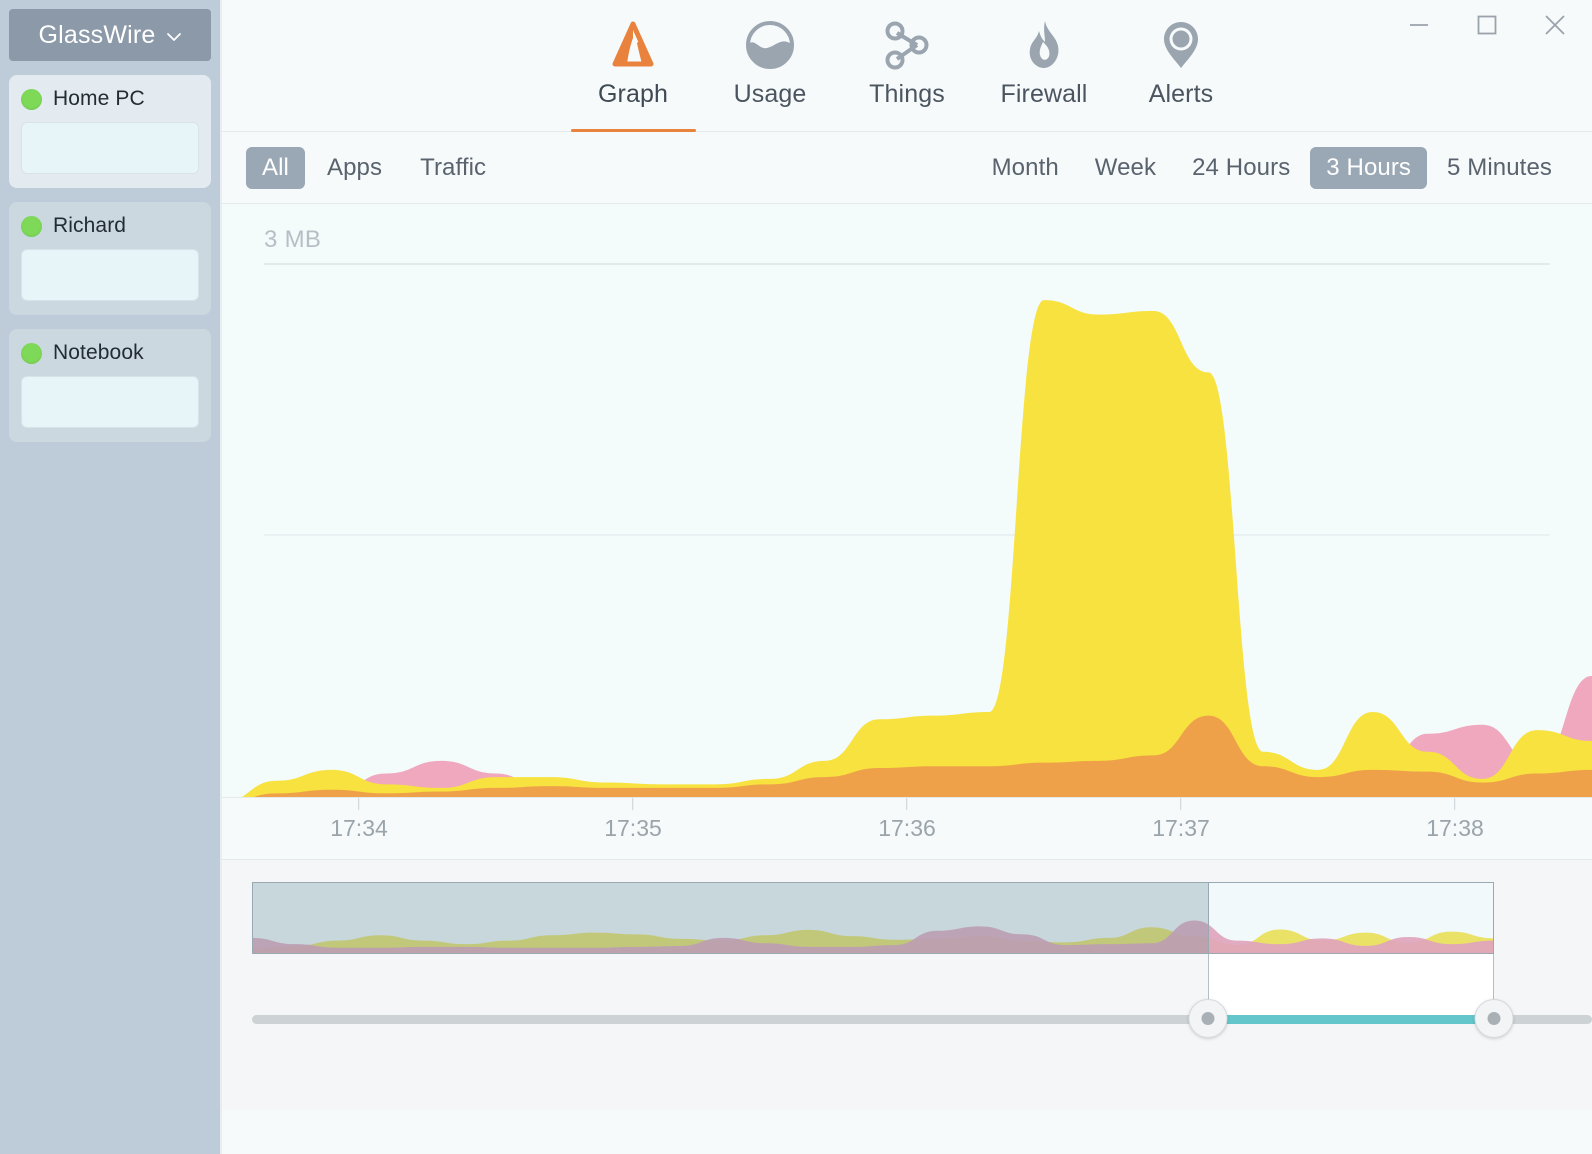 Image resolution: width=1592 pixels, height=1154 pixels. Describe the element at coordinates (97, 34) in the screenshot. I see `brand-label: GlassWire` at that location.